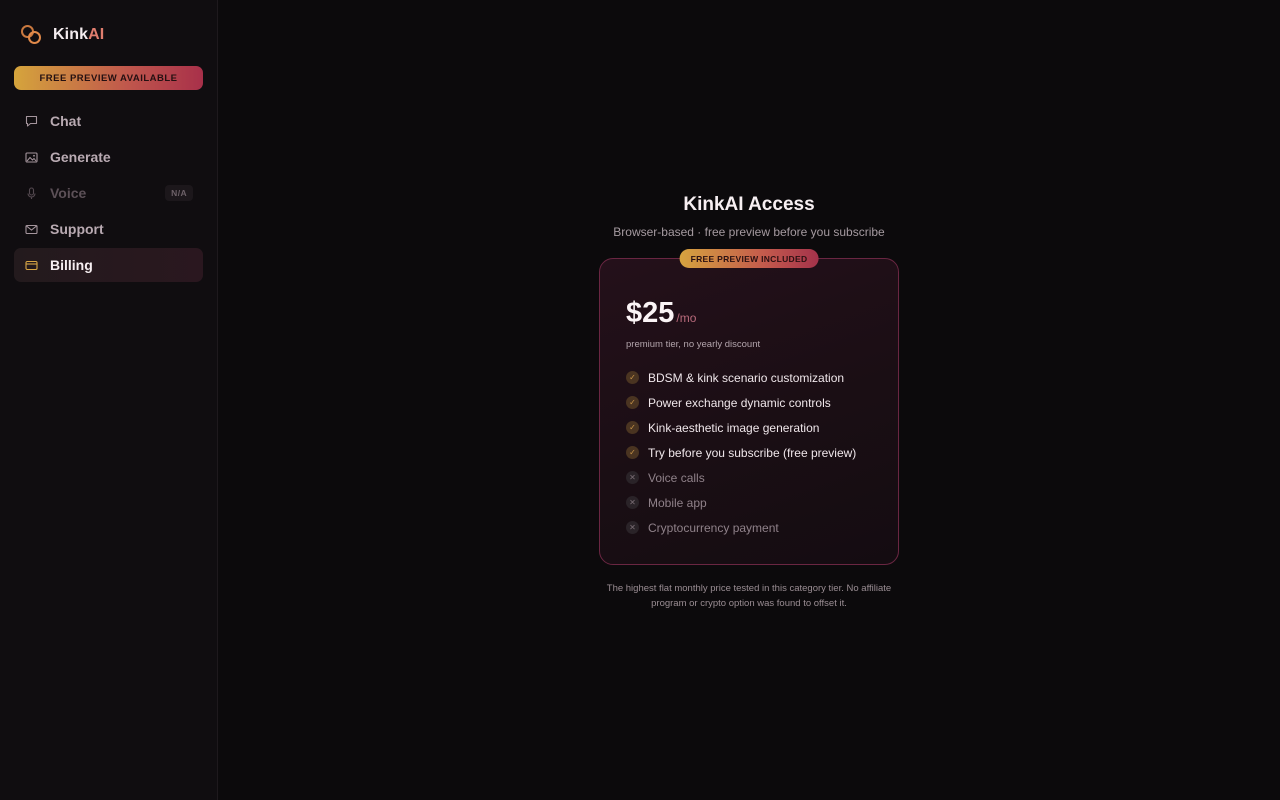 The image size is (1280, 800). I want to click on sidebar-item-label: Chat, so click(66, 121).